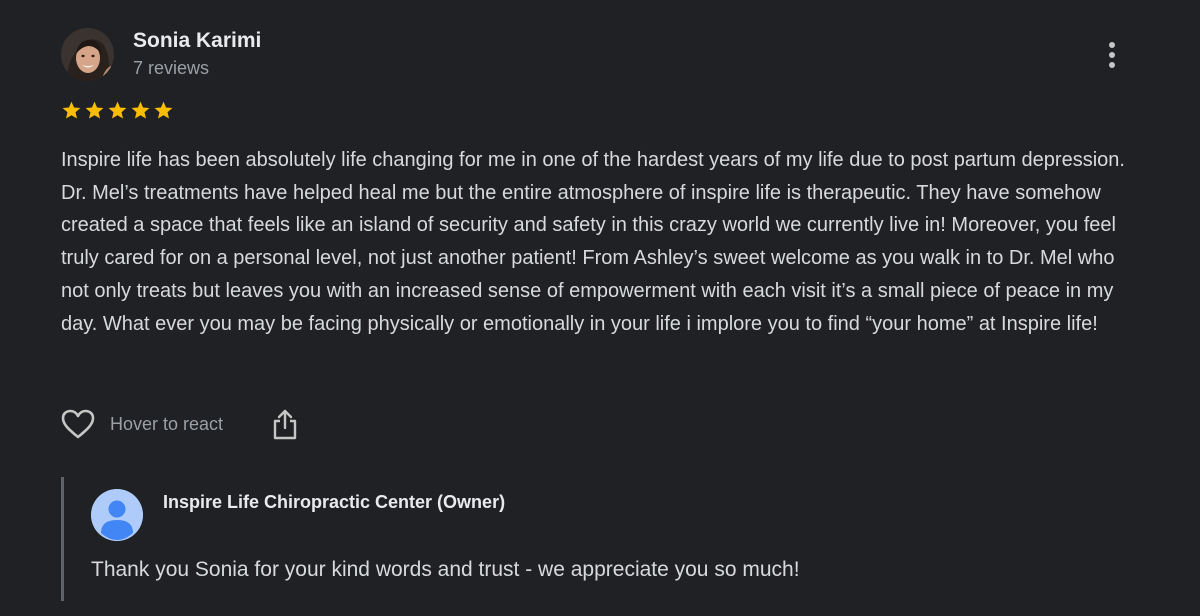 This screenshot has width=1200, height=616. I want to click on more-vert-icon, so click(1112, 55).